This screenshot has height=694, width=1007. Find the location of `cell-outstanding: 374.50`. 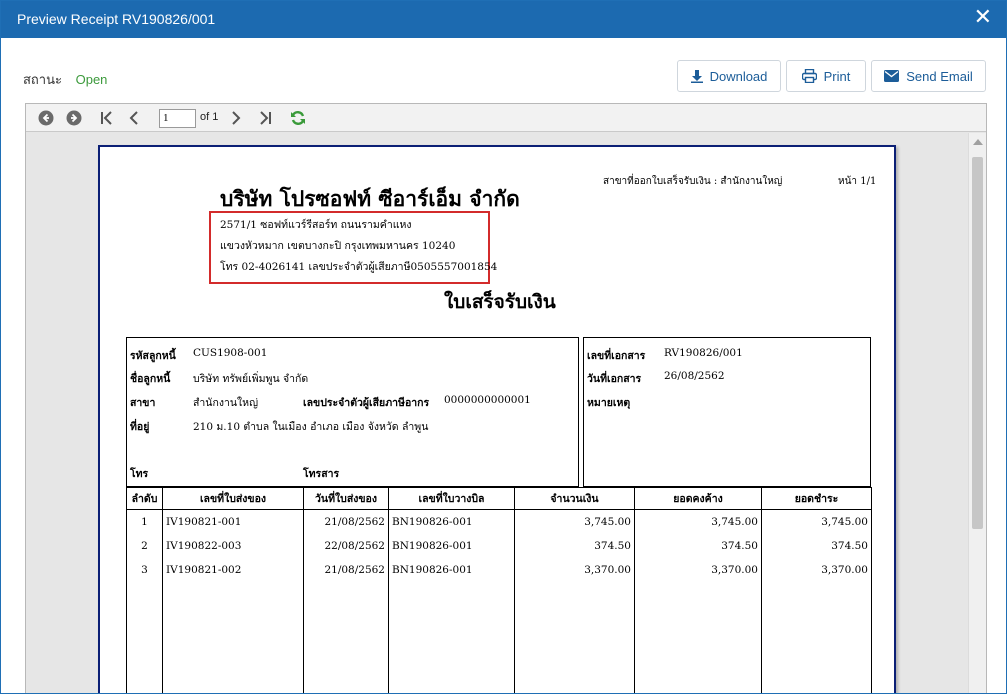

cell-outstanding: 374.50 is located at coordinates (698, 545).